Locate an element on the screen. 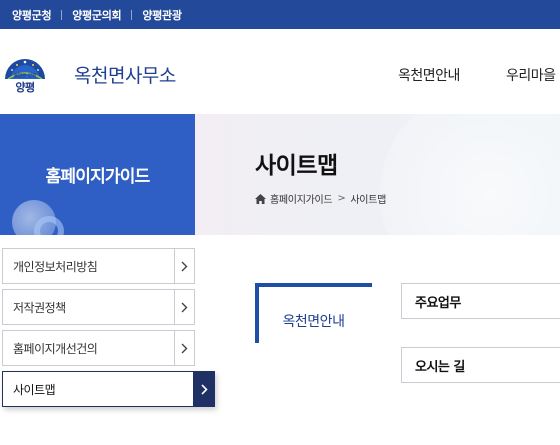 This screenshot has width=560, height=445. lnb-item-sitemap: 사이트맵 is located at coordinates (108, 389).